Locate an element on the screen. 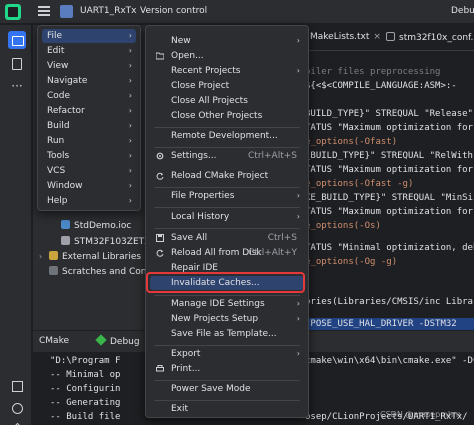 This screenshot has height=425, width=474. code-line: BUILD_TYPE}" STREQUAL "Release") is located at coordinates (389, 114).